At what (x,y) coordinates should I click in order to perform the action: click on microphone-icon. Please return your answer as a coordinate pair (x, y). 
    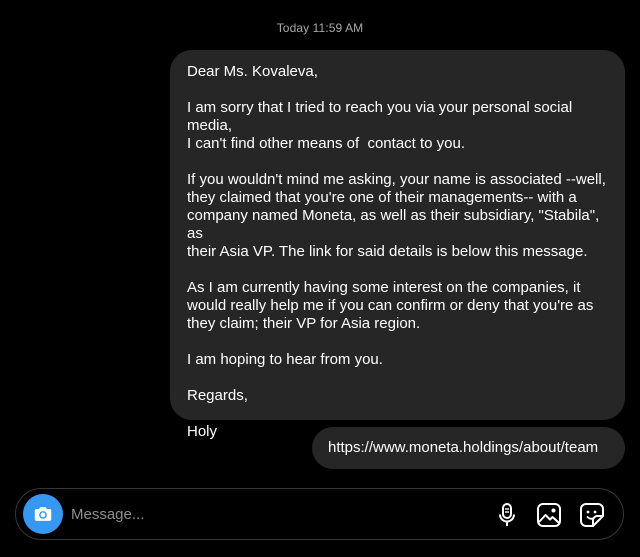
    Looking at the image, I should click on (507, 514).